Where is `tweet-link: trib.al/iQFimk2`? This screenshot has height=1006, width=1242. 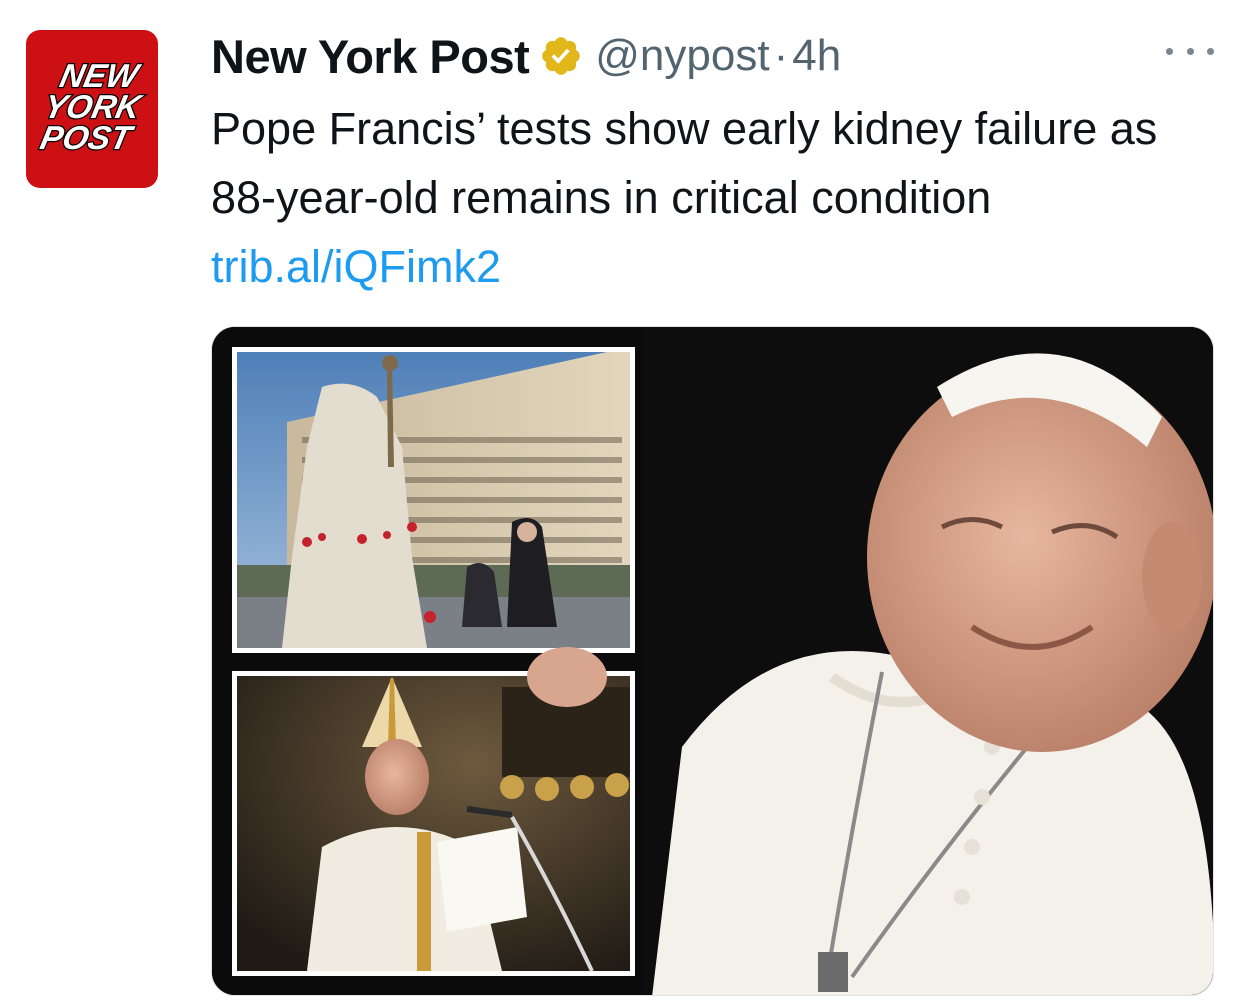 tweet-link: trib.al/iQFimk2 is located at coordinates (356, 266).